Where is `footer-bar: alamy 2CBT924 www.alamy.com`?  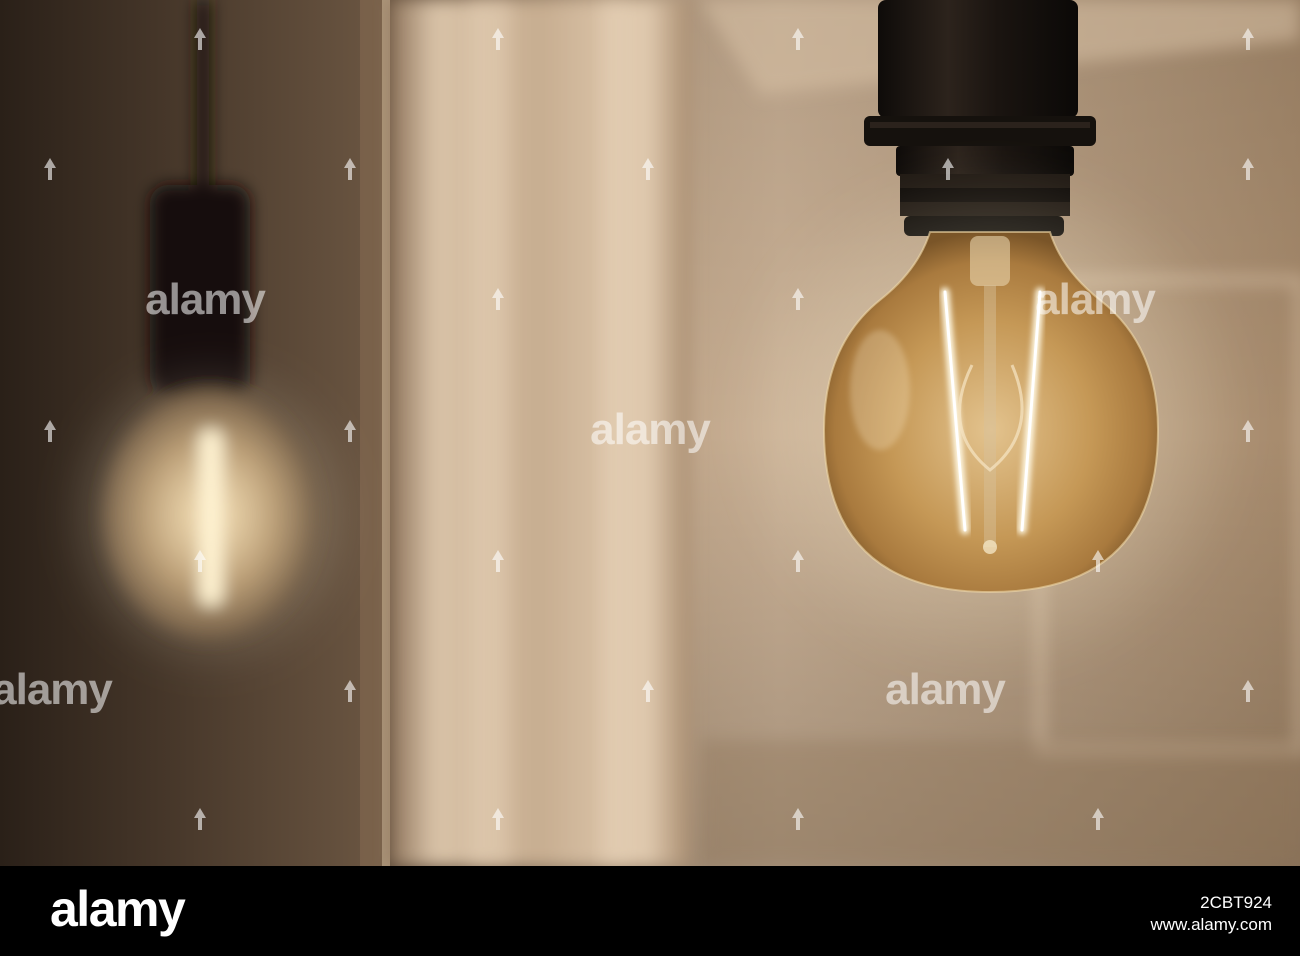
footer-bar: alamy 2CBT924 www.alamy.com is located at coordinates (650, 911).